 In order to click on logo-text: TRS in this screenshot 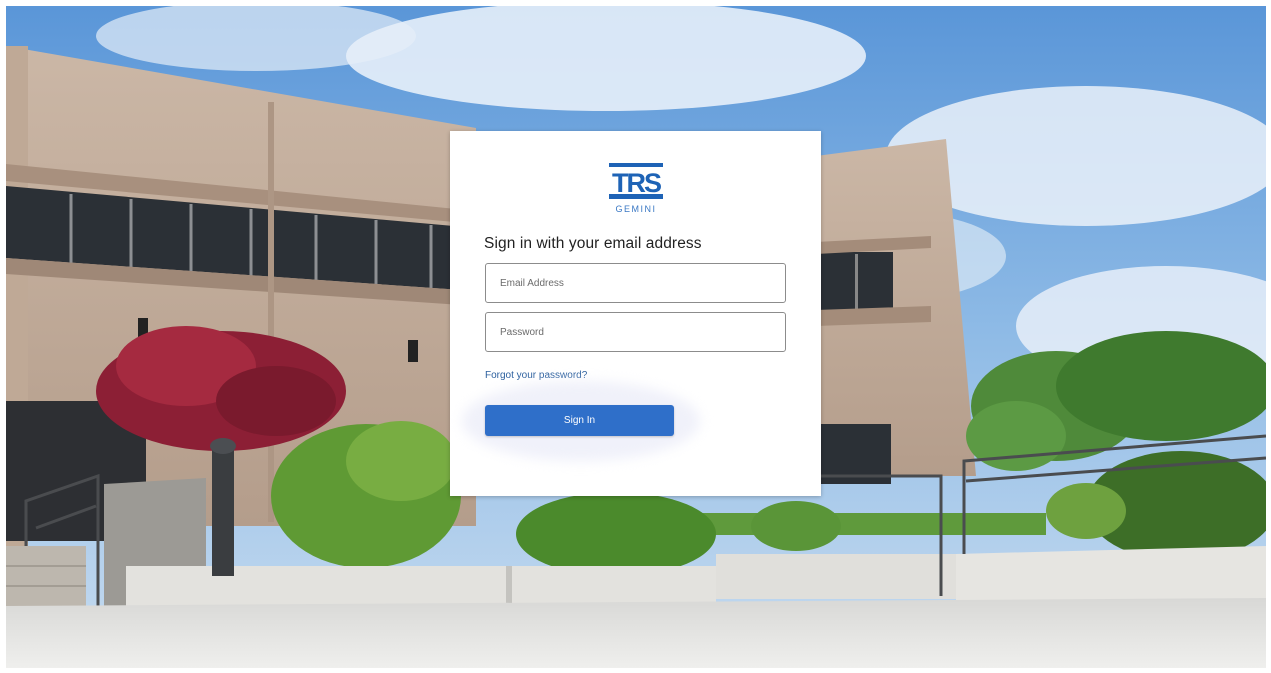, I will do `click(636, 183)`.